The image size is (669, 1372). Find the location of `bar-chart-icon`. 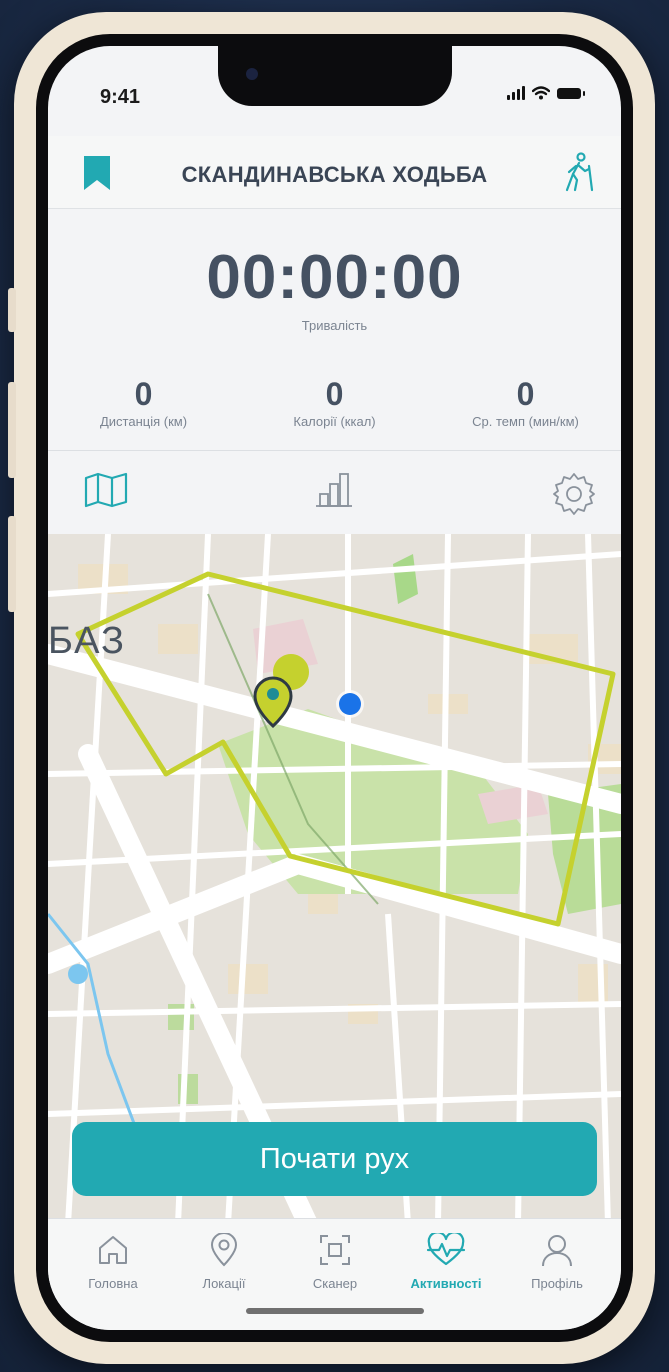

bar-chart-icon is located at coordinates (334, 490).